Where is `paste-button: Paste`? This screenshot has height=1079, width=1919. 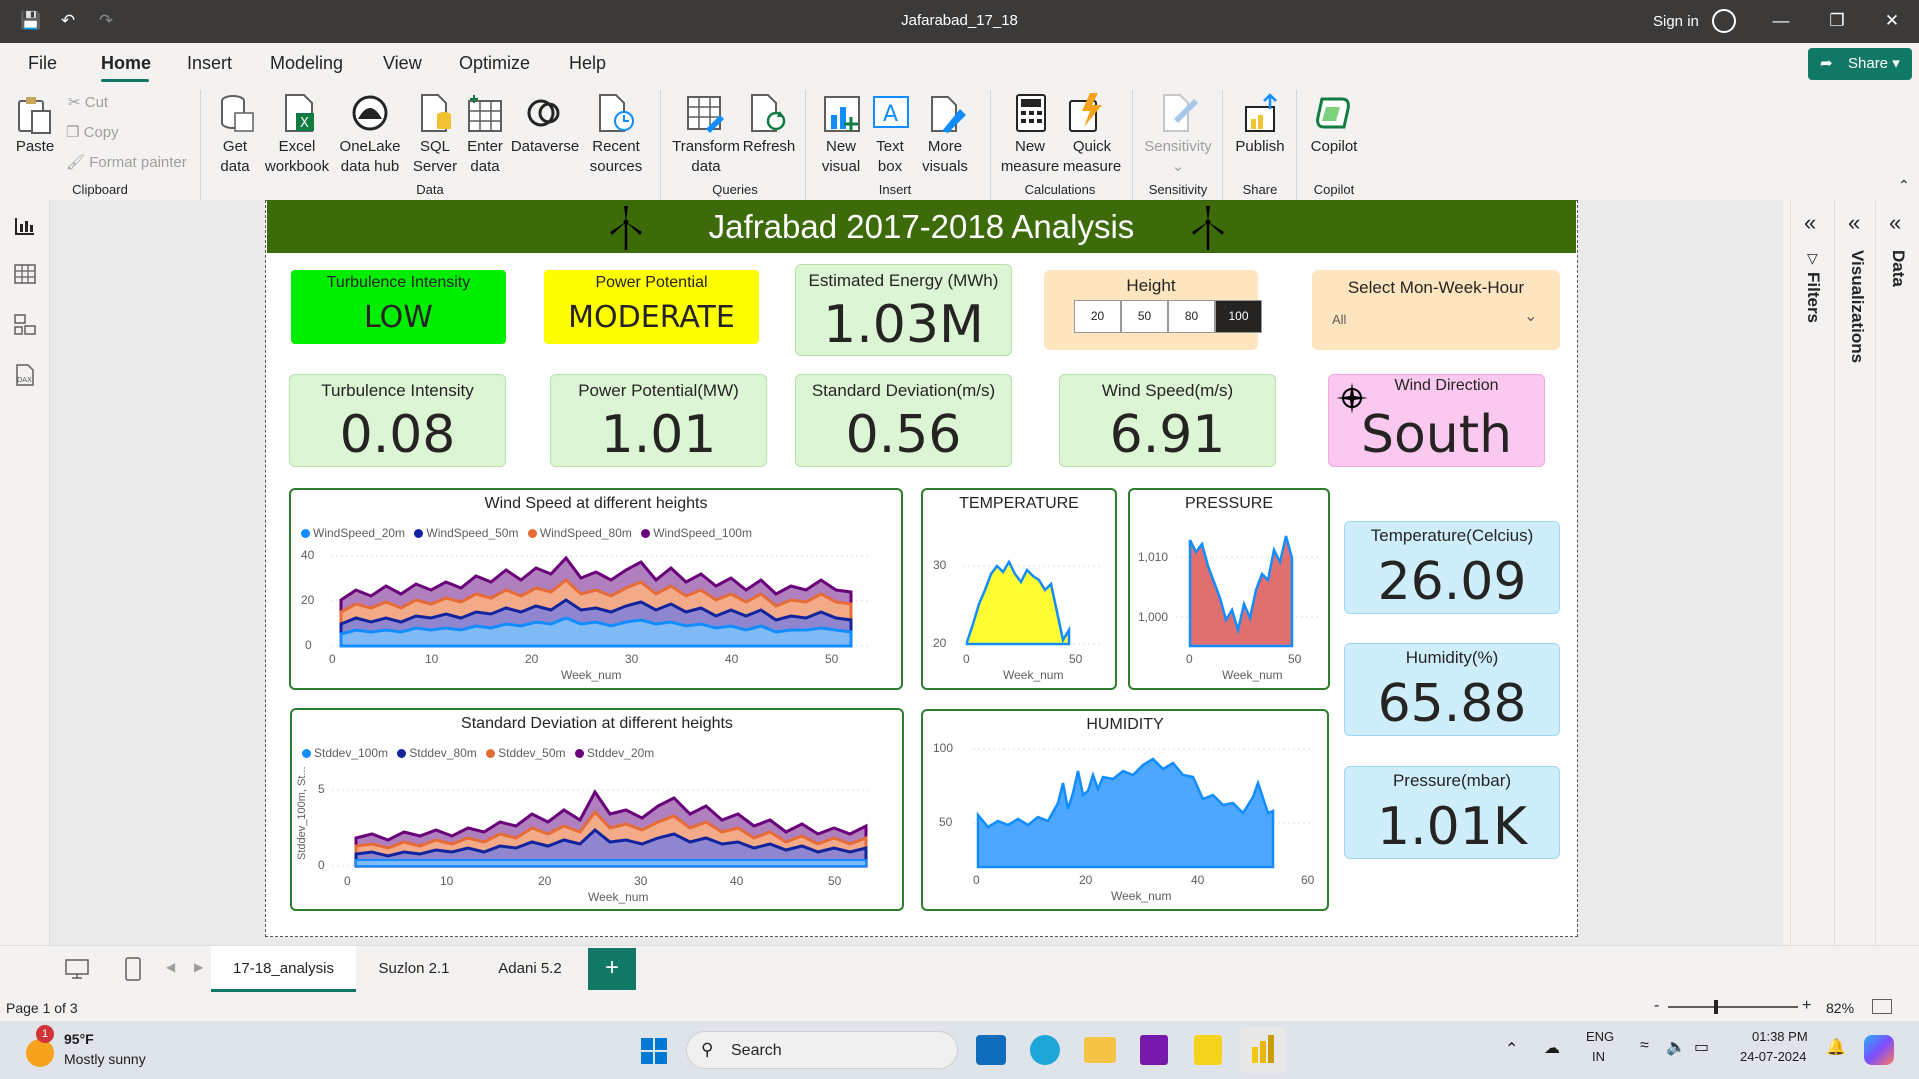
paste-button: Paste is located at coordinates (35, 147).